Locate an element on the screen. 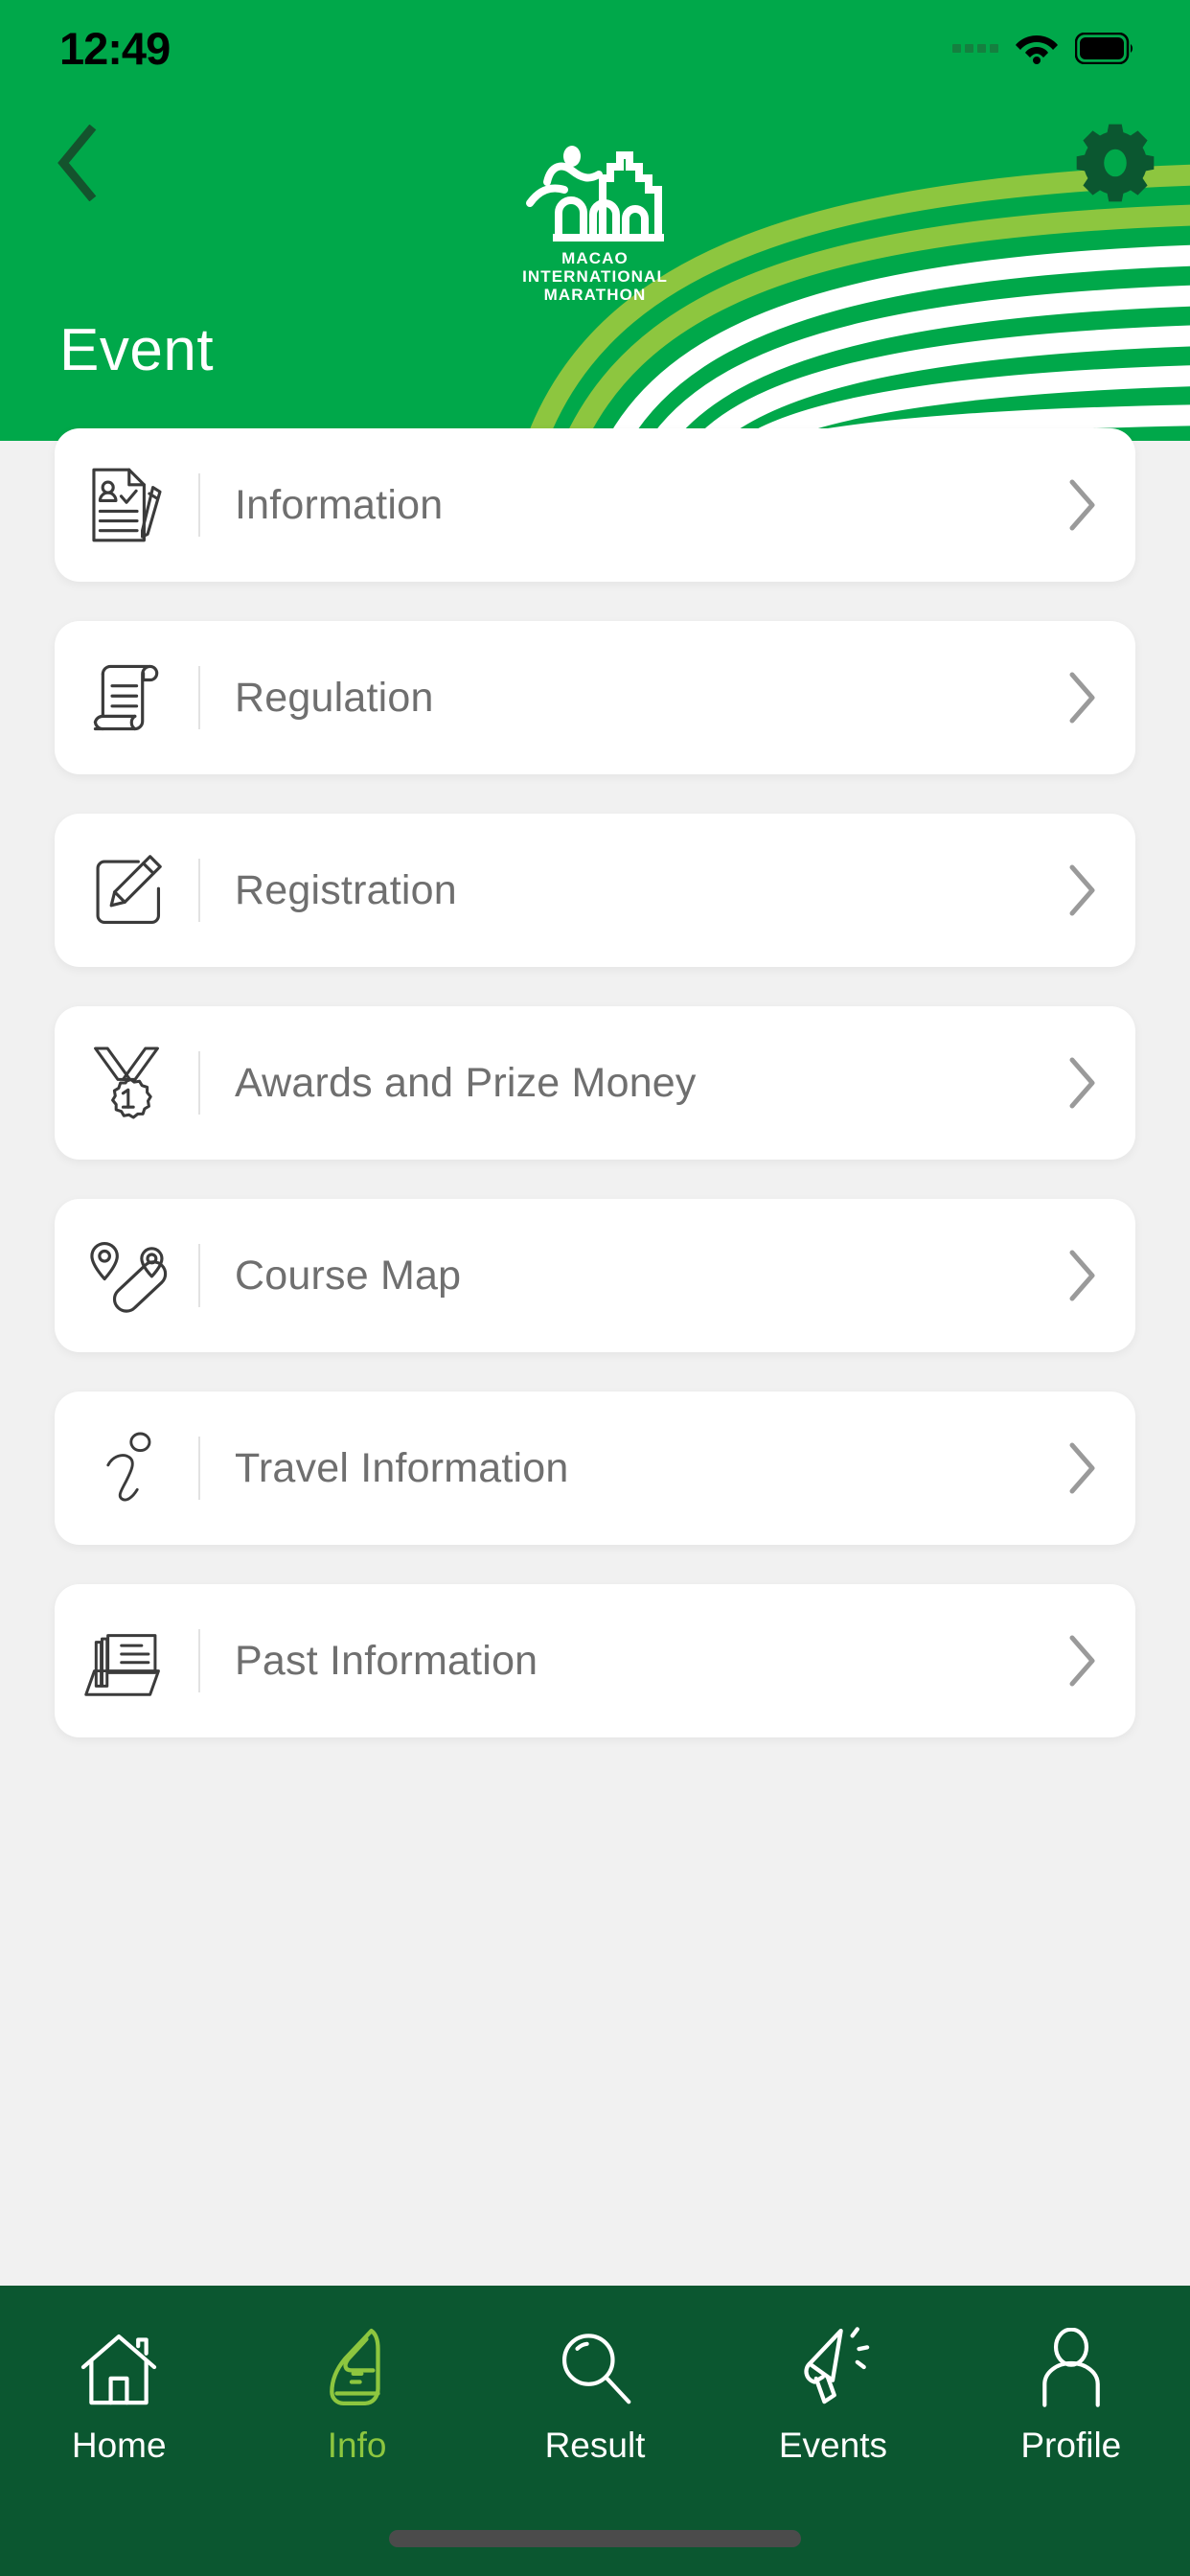  tab-home: Home is located at coordinates (119, 2393).